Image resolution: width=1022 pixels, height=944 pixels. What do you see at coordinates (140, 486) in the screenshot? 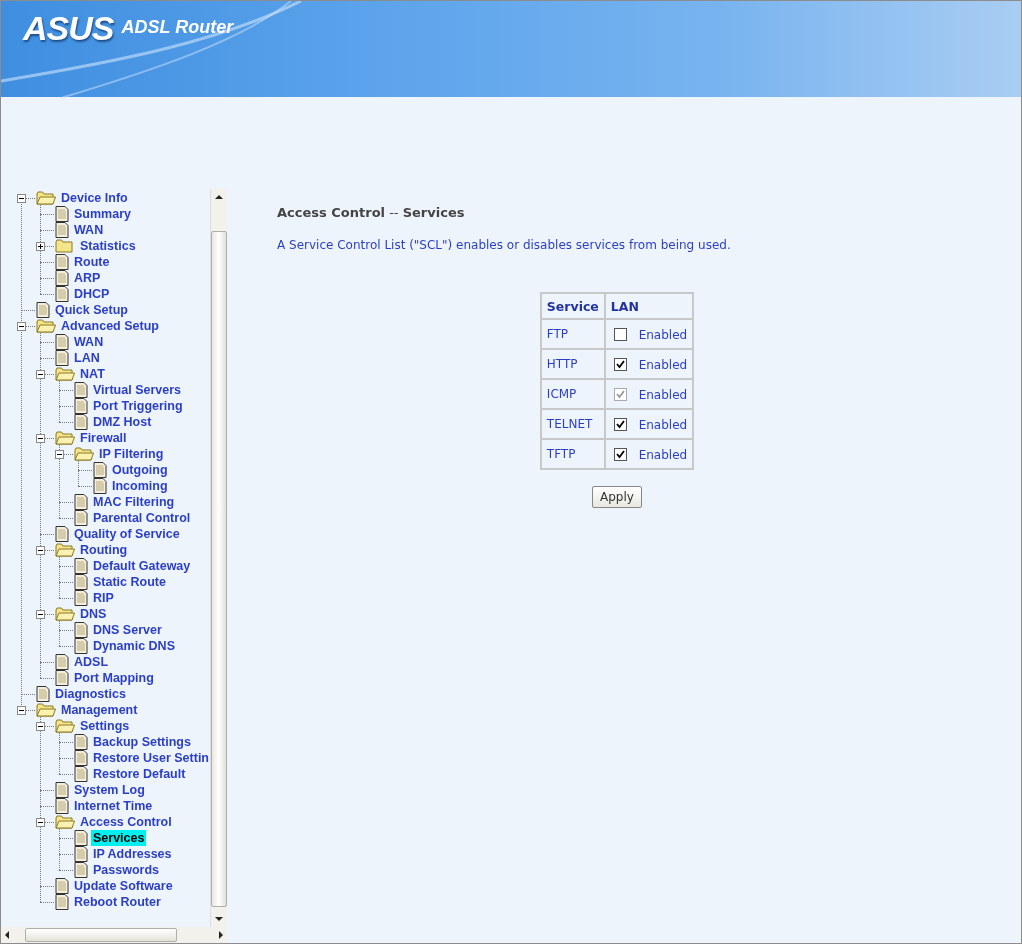
I see `tree-item: Incoming` at bounding box center [140, 486].